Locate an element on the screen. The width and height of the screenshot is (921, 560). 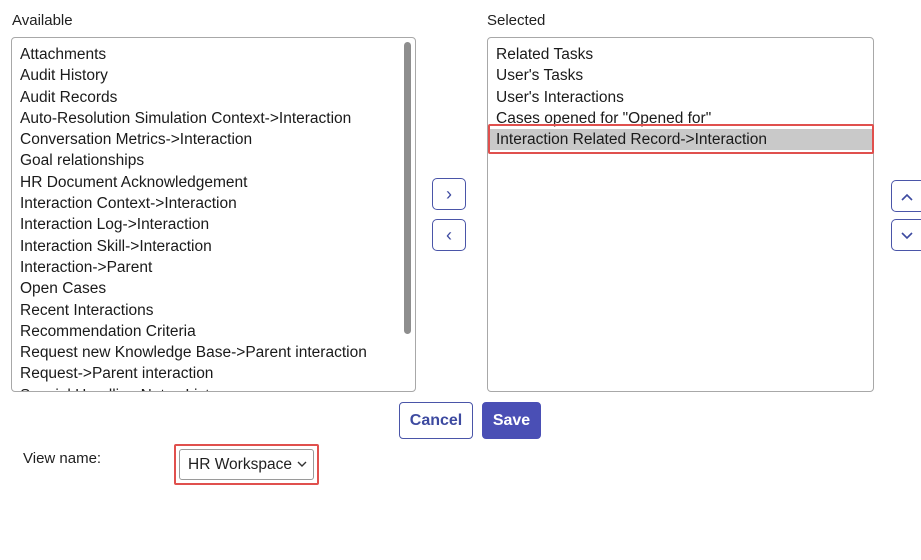
selected-label: Selected is located at coordinates (516, 20).